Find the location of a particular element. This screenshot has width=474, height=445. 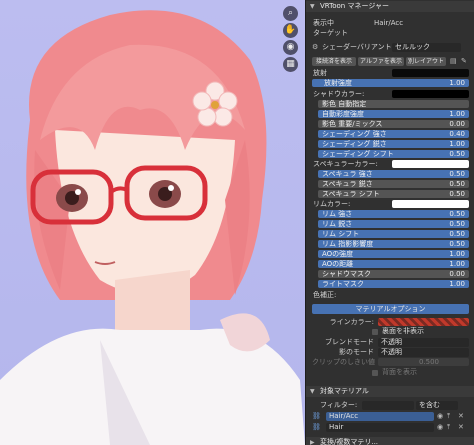

layout-button: 別レイアウト is located at coordinates (426, 61).